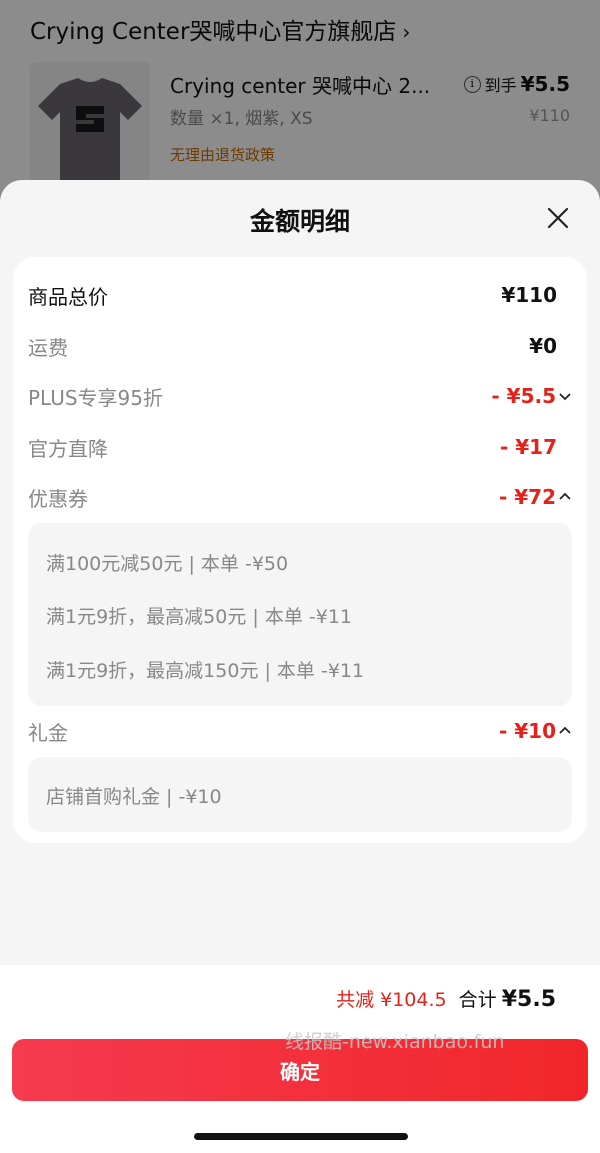 This screenshot has width=600, height=1153. What do you see at coordinates (300, 794) in the screenshot?
I see `gift-detail-list: 店铺首购礼金 | -¥10` at bounding box center [300, 794].